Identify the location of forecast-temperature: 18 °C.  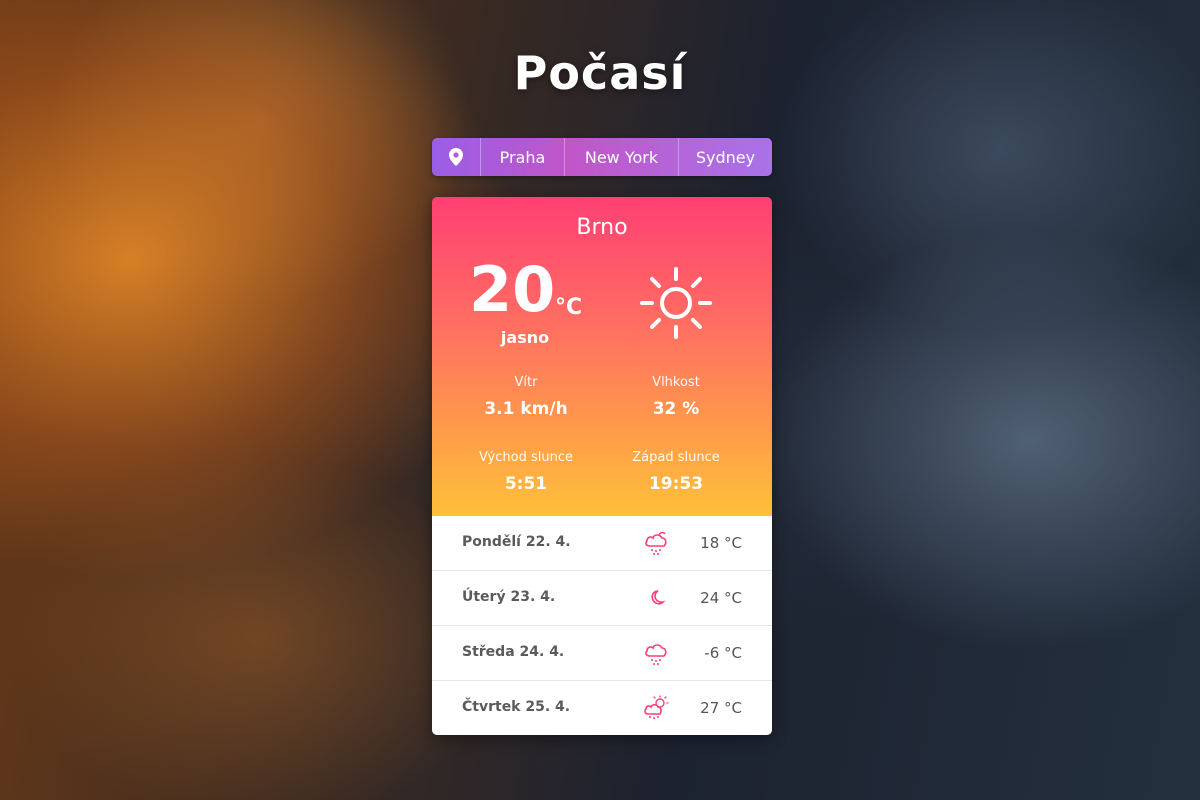
(721, 543).